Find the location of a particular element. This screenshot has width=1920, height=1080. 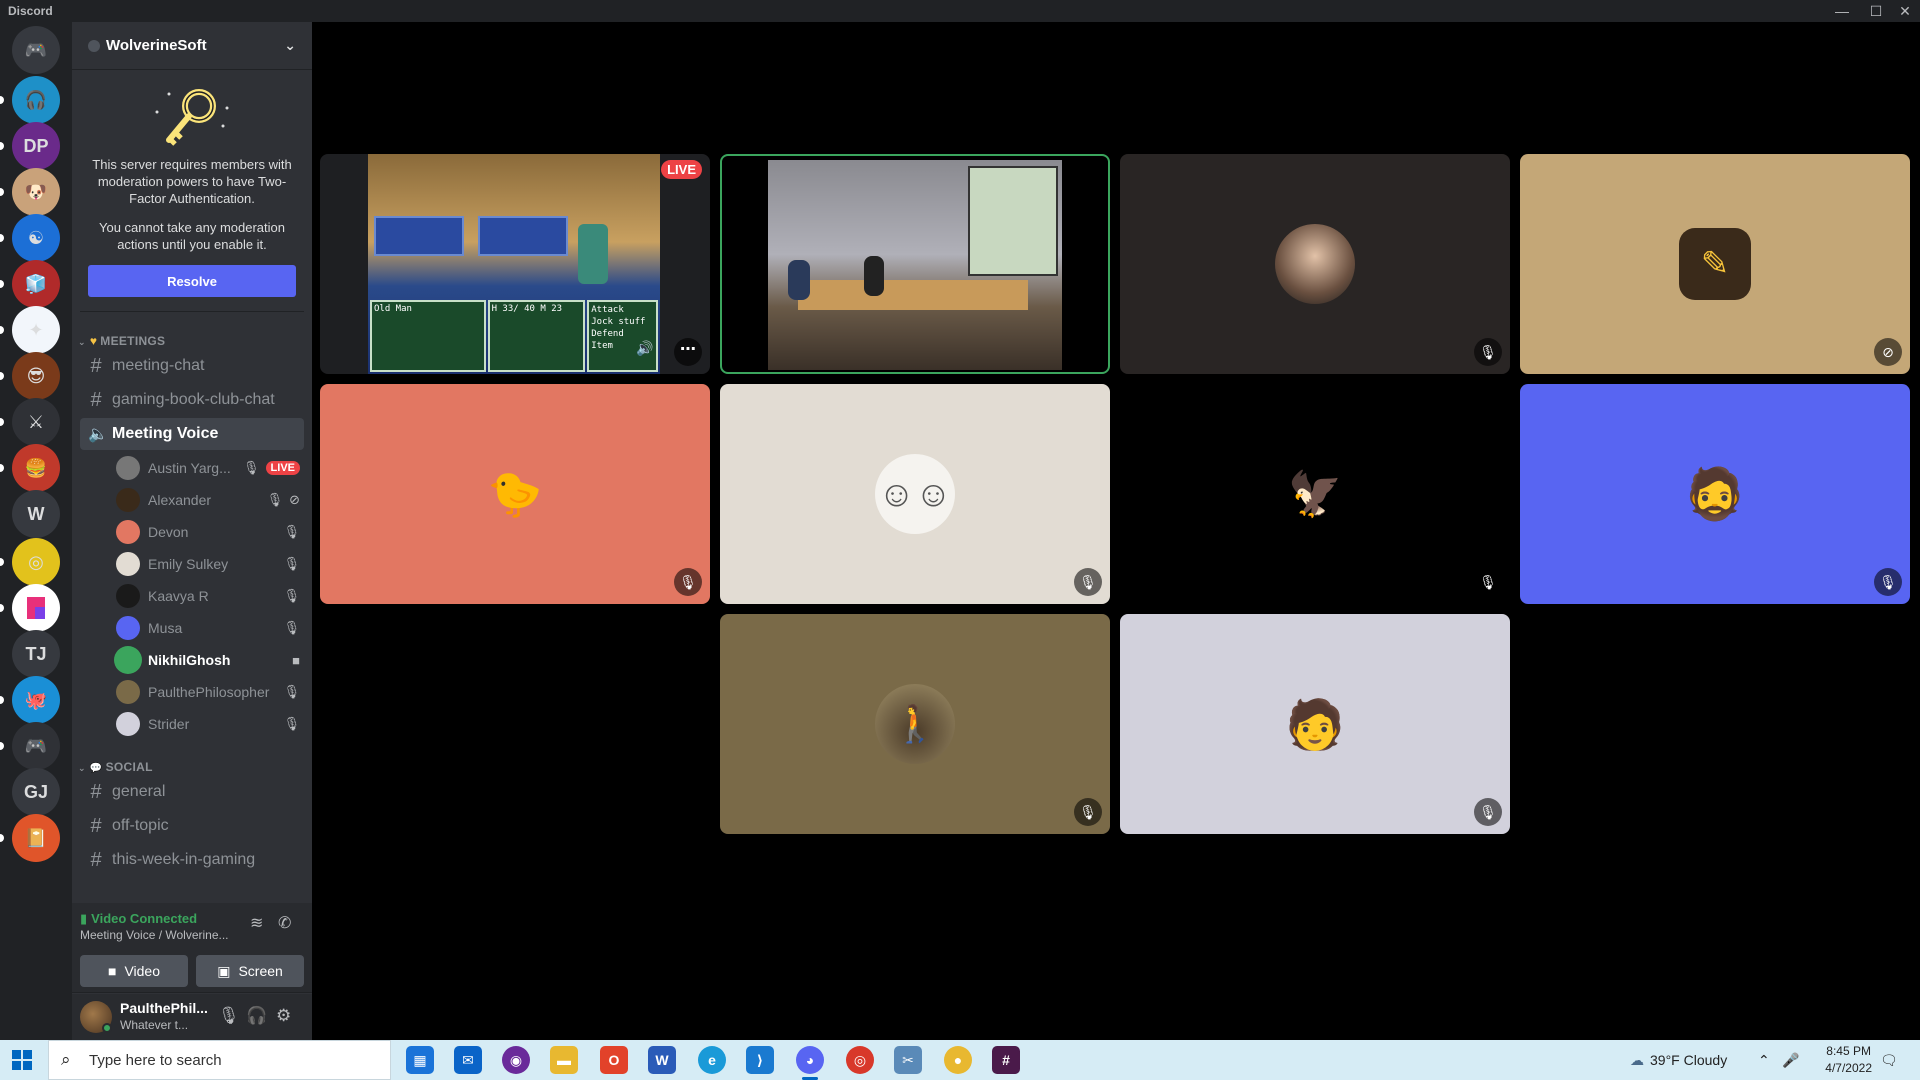

video-tile-kaavya: 🦅 🎙 is located at coordinates (1315, 494).